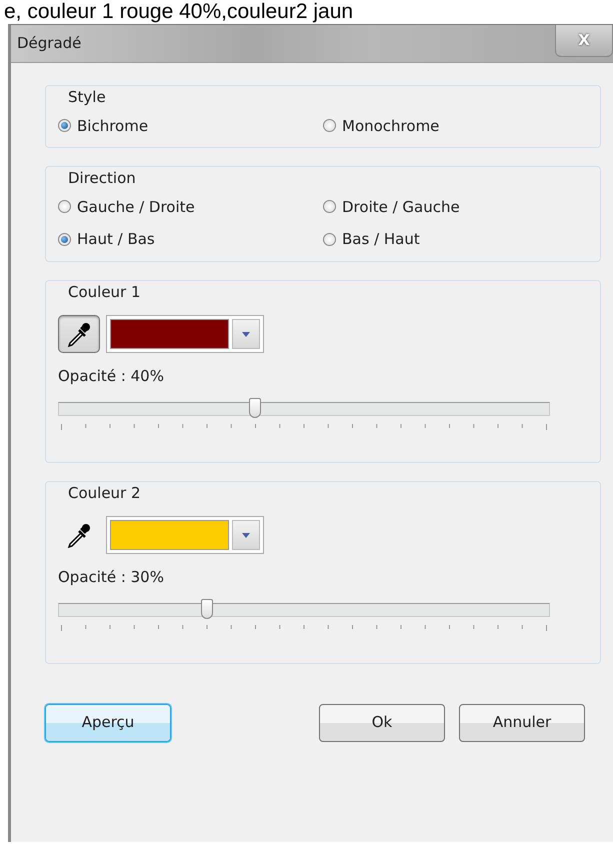 Image resolution: width=613 pixels, height=844 pixels. I want to click on radio-option: Bichrome, so click(190, 125).